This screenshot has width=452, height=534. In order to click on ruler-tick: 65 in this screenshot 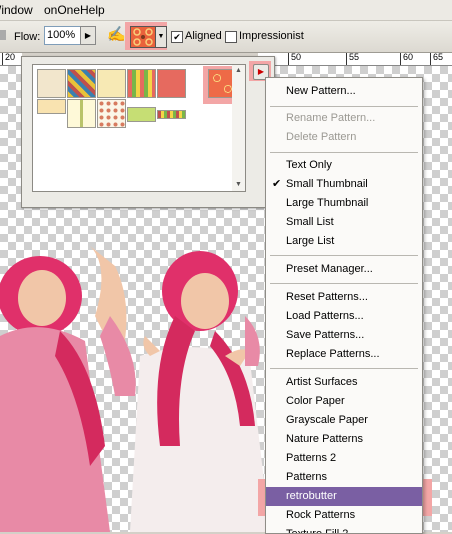, I will do `click(436, 59)`.